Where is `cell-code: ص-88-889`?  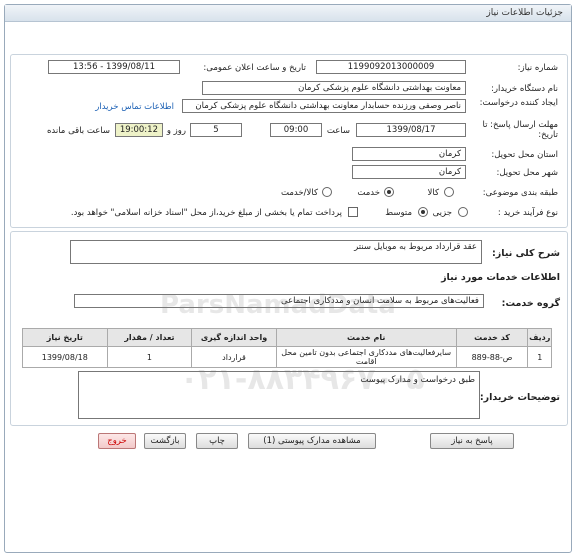
cell-code: ص-88-889 is located at coordinates (492, 357).